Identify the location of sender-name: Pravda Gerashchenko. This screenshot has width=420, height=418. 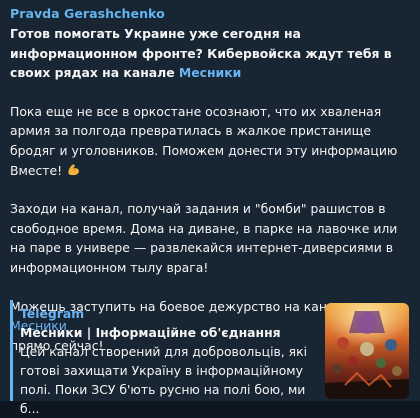
(210, 14).